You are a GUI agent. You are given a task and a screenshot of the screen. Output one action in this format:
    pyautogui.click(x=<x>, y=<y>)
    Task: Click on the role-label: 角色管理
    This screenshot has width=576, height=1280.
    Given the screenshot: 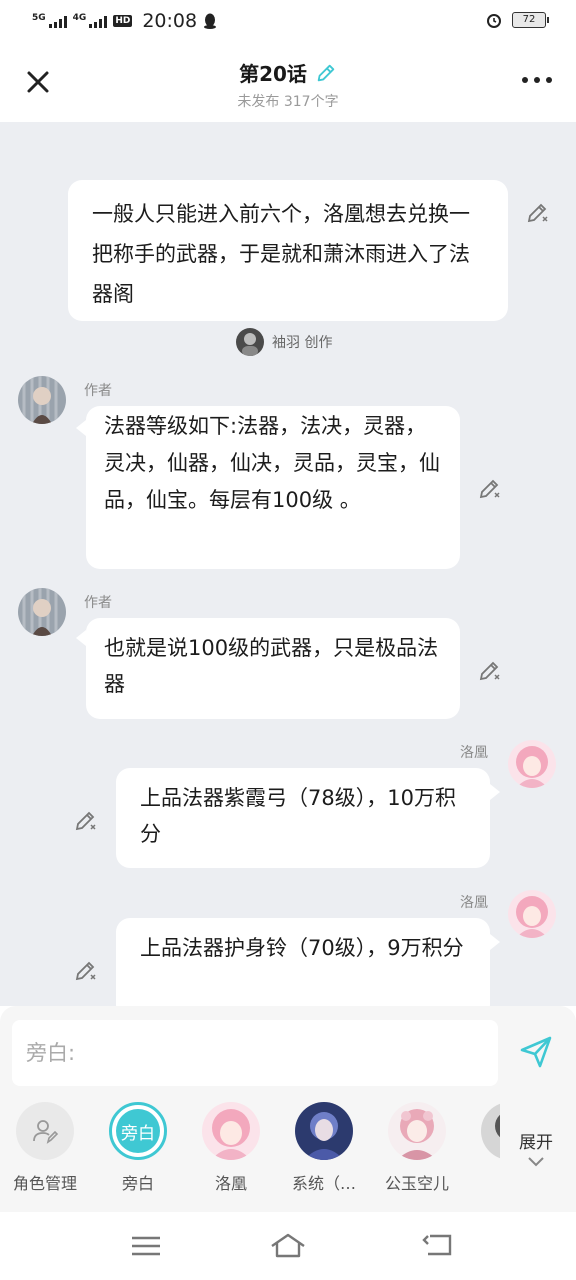 What is the action you would take?
    pyautogui.click(x=44, y=1183)
    